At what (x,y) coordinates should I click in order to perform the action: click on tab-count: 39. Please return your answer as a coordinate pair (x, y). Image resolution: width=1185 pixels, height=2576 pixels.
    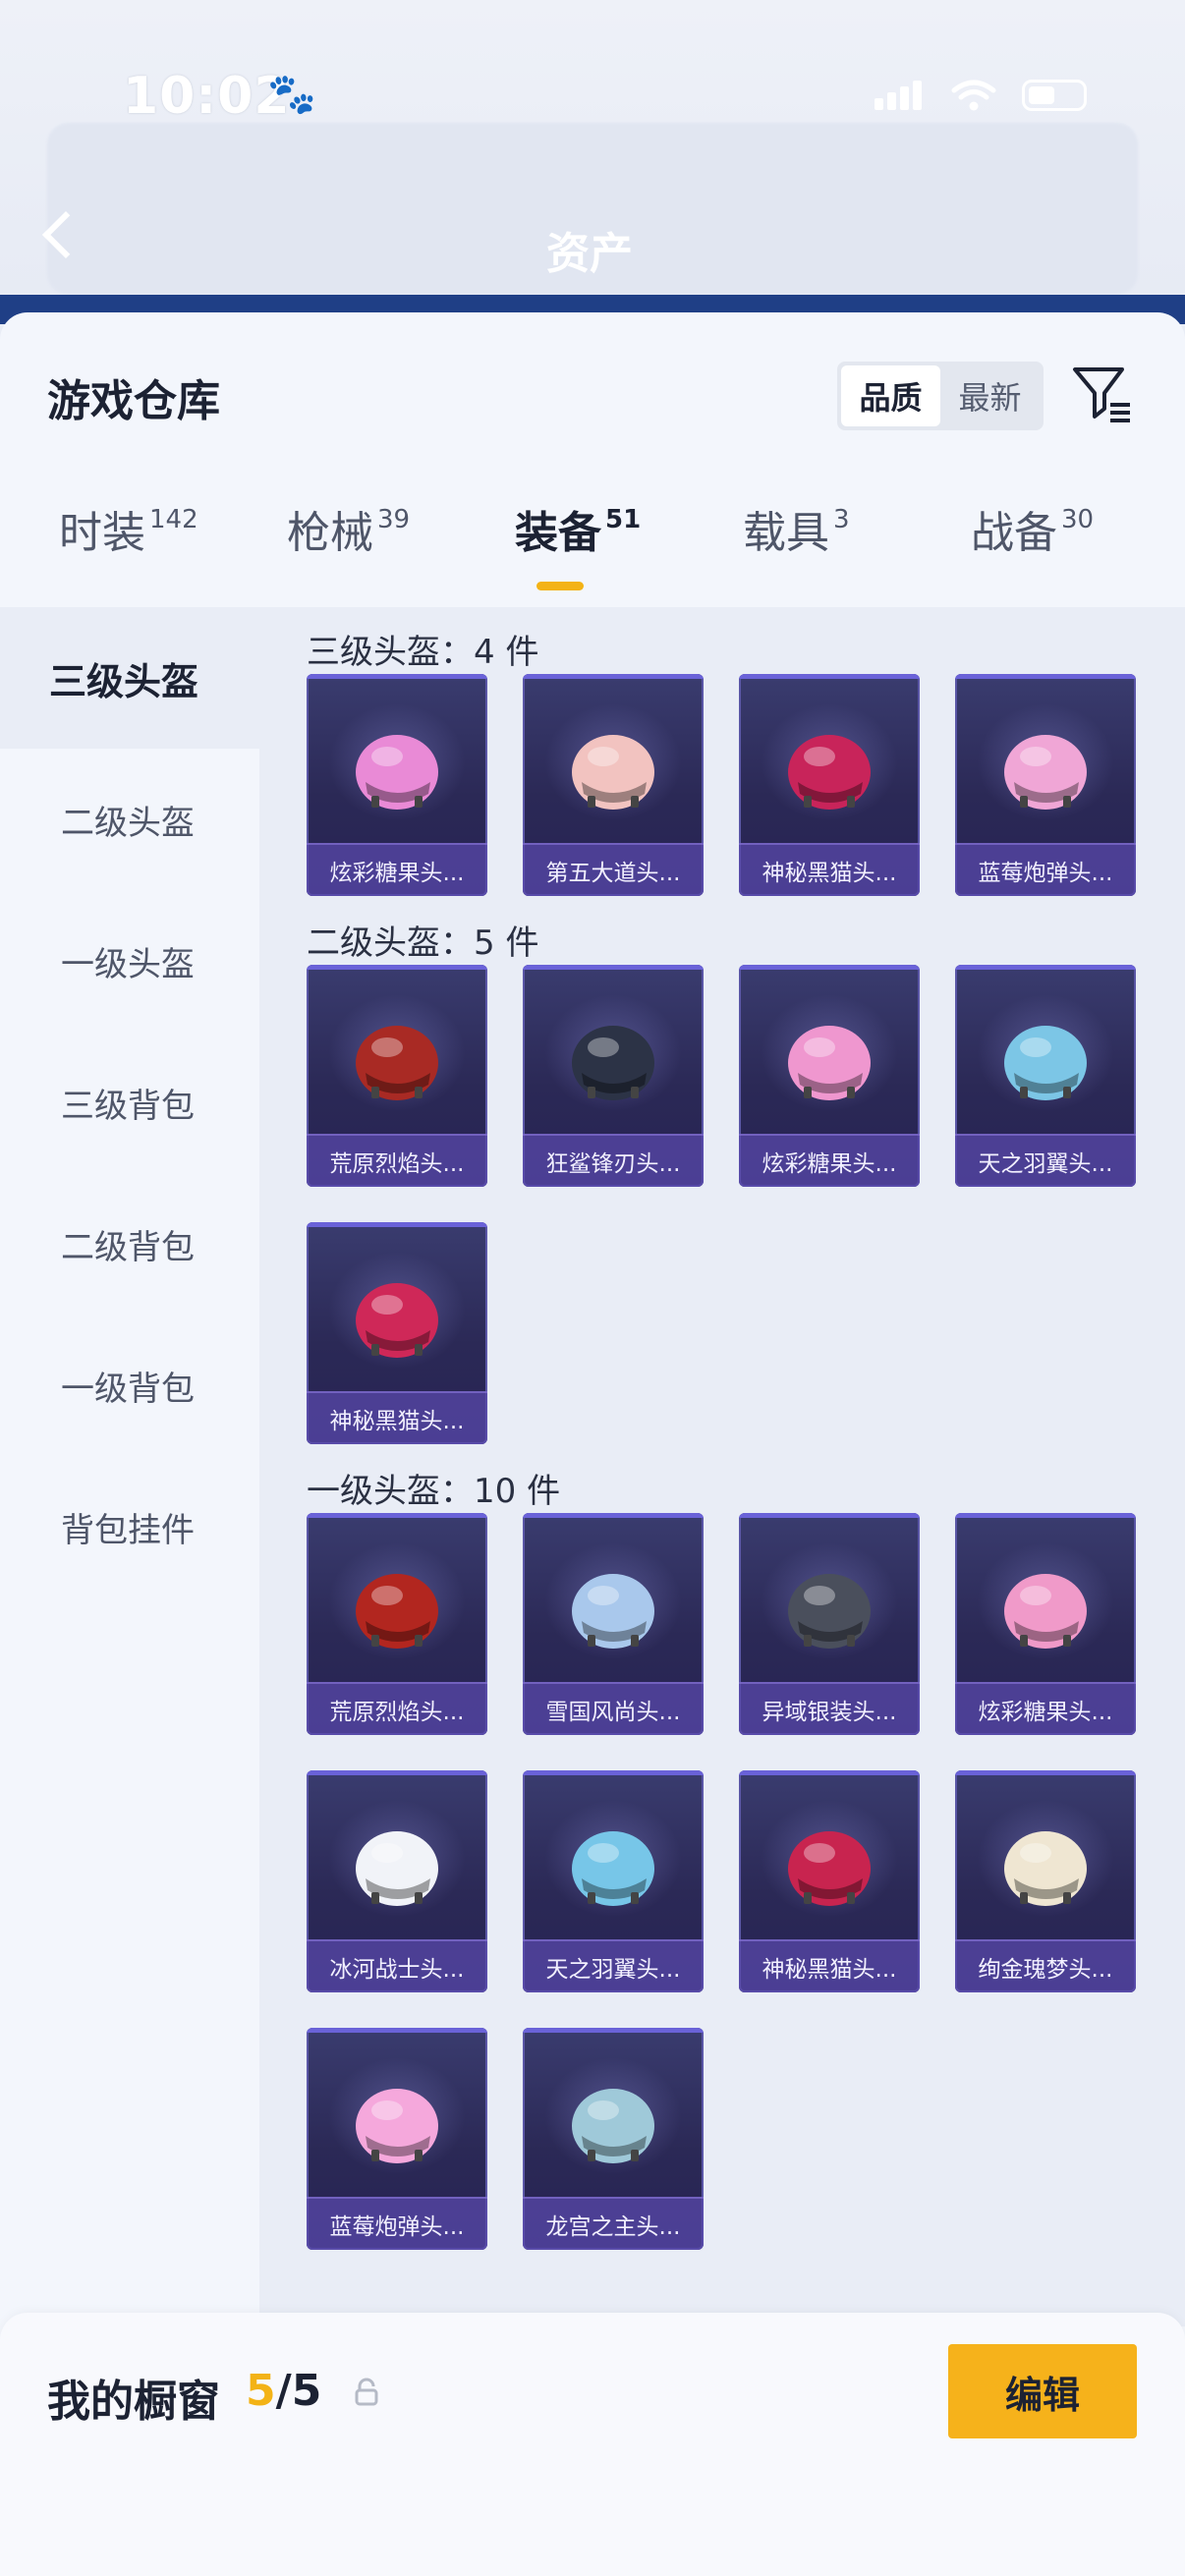
    Looking at the image, I should click on (394, 519).